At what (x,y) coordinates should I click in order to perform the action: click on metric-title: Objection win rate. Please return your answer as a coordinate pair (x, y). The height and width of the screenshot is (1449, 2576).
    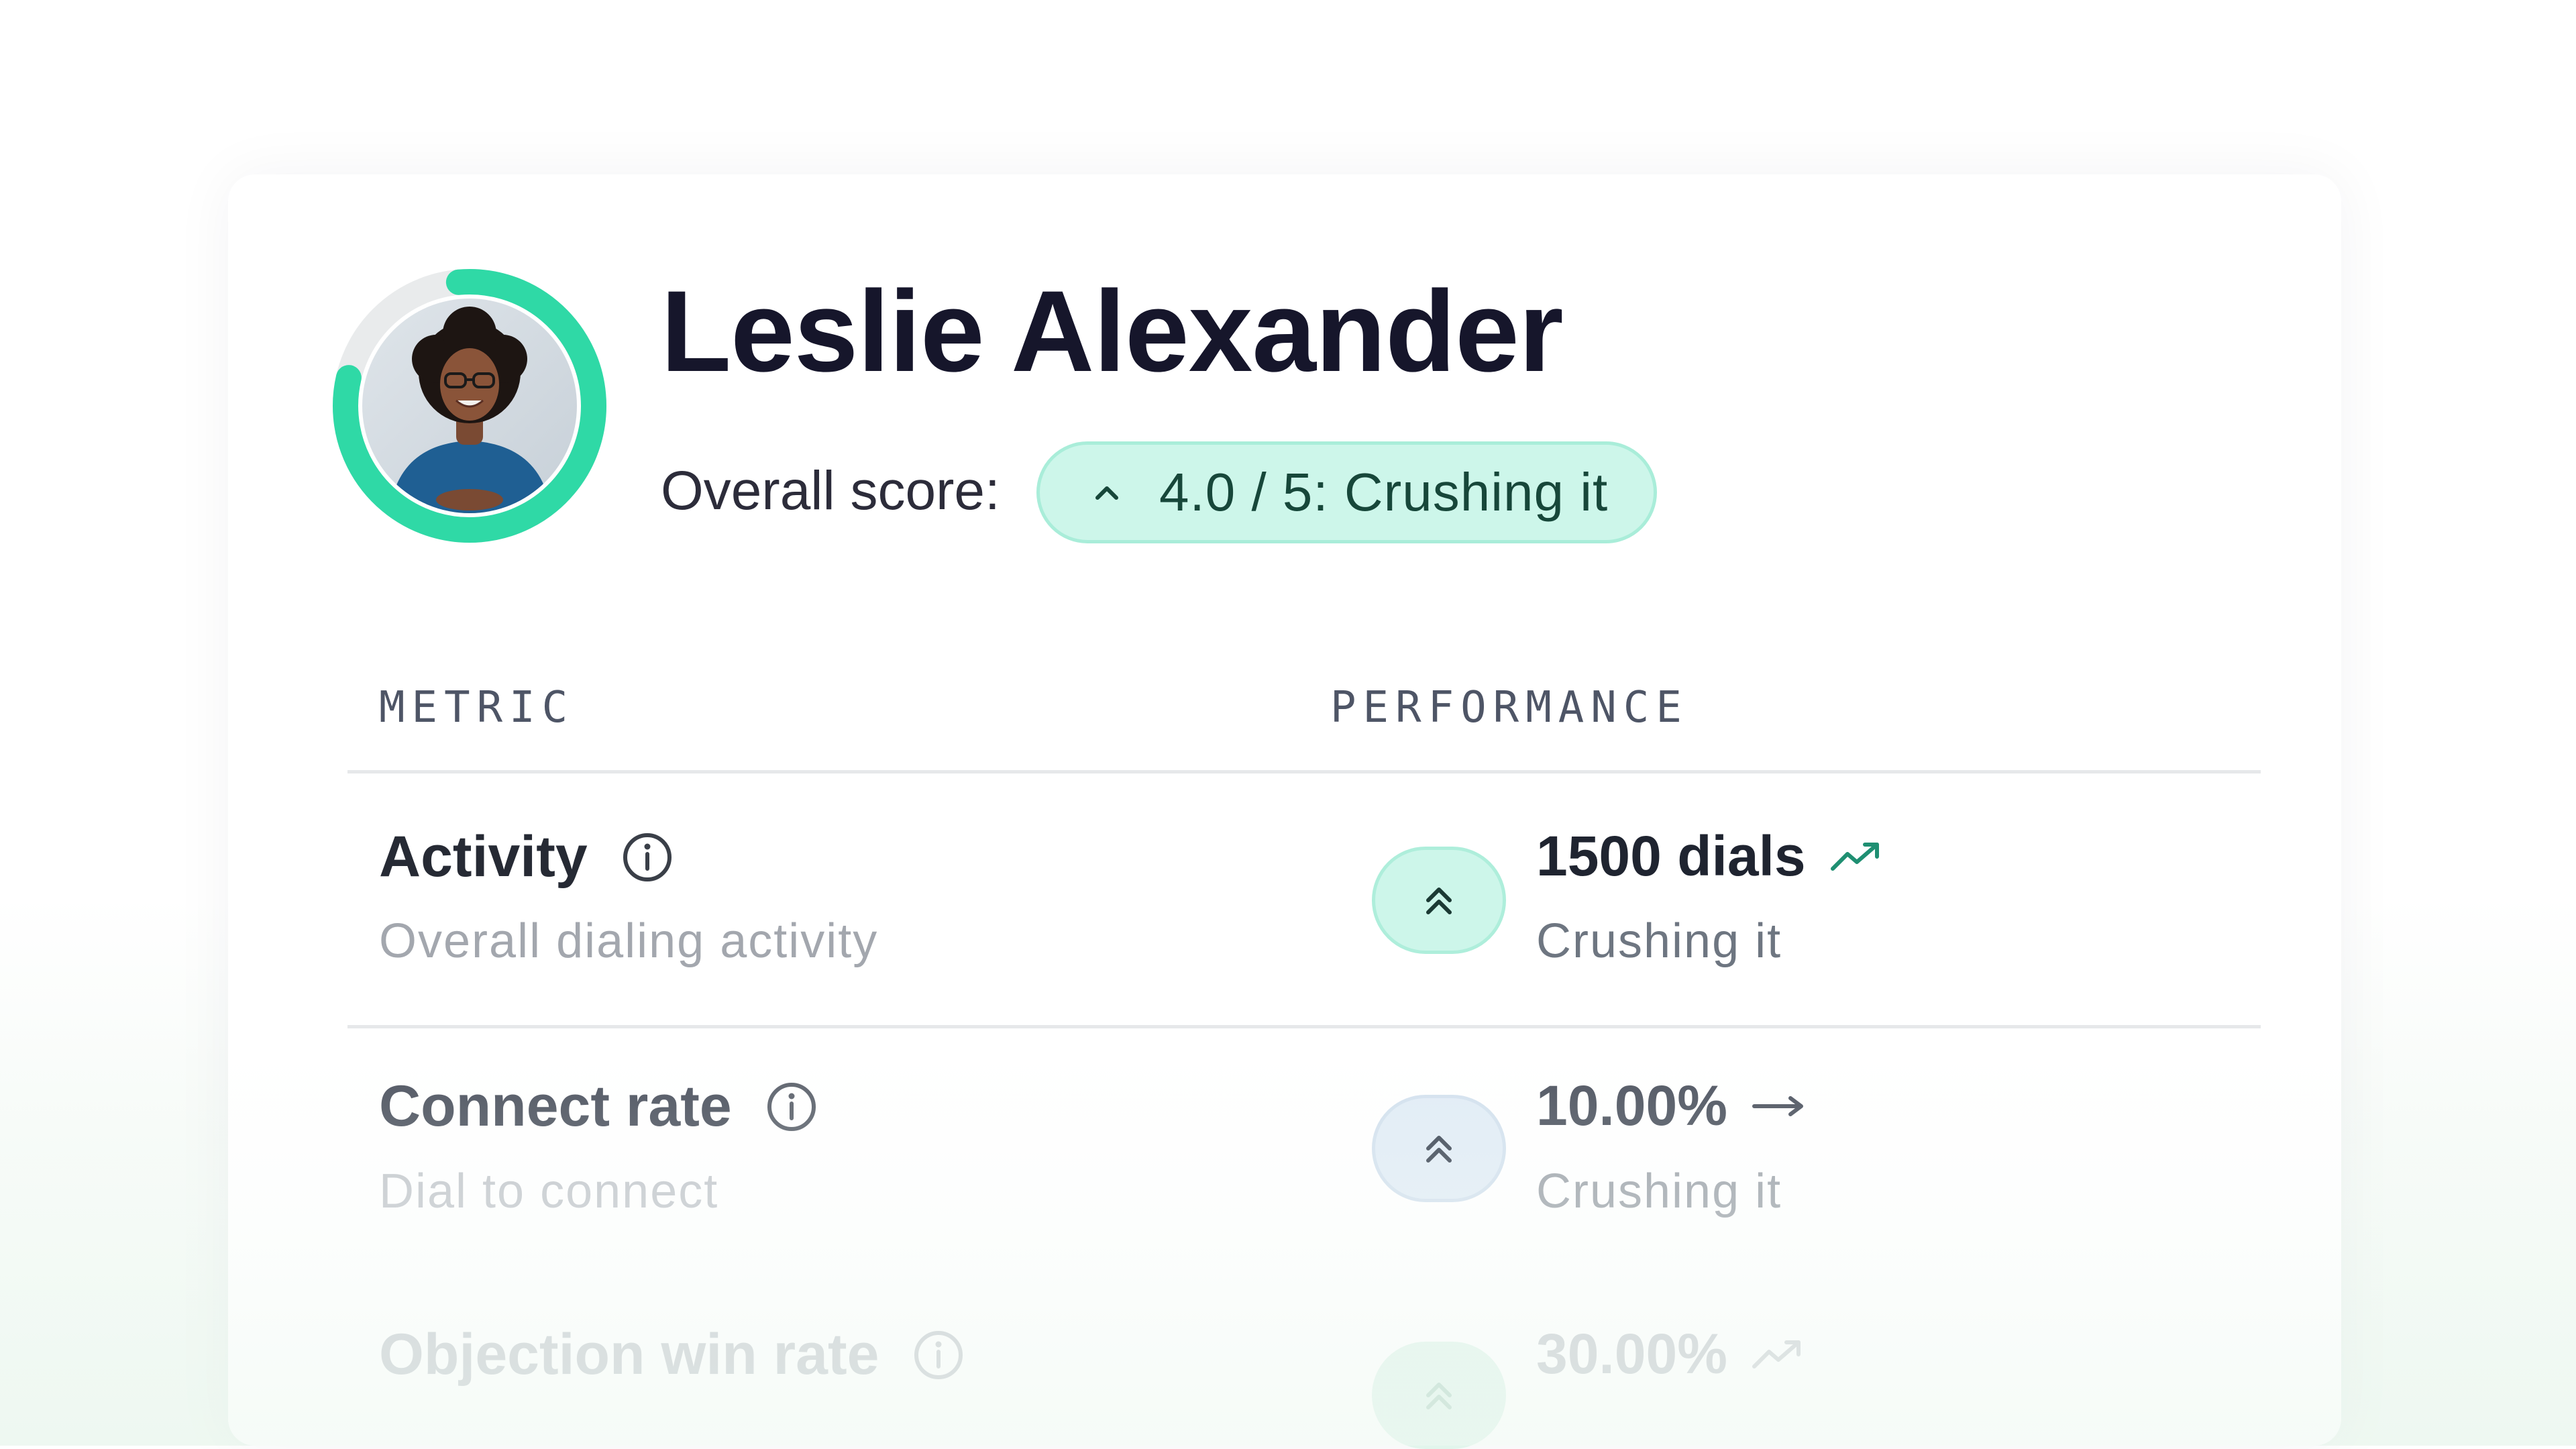
    Looking at the image, I should click on (672, 1355).